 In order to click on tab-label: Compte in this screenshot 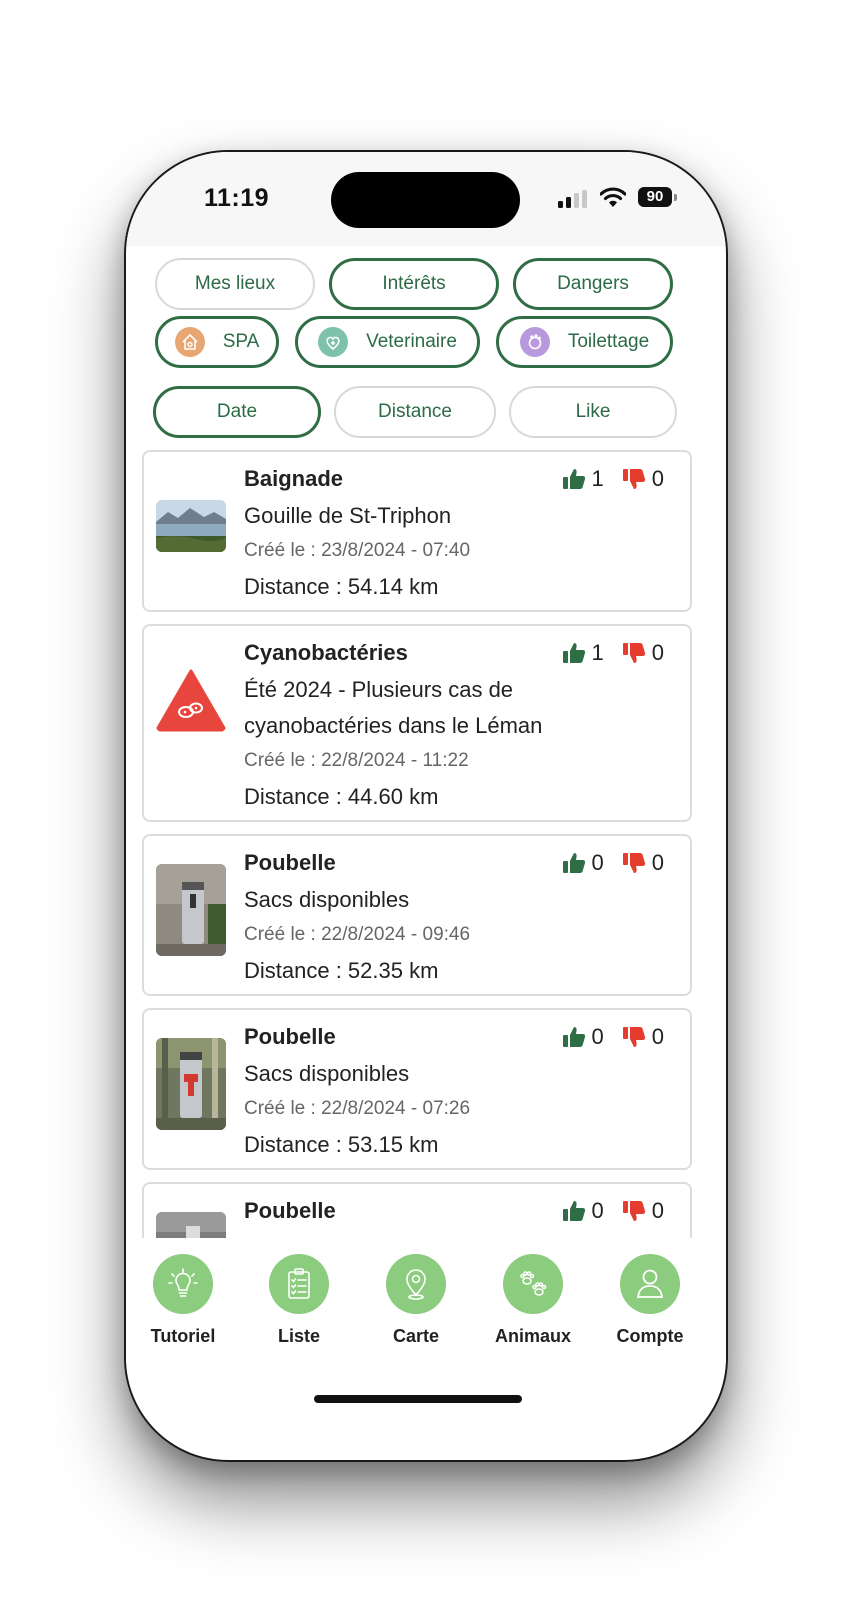, I will do `click(650, 1336)`.